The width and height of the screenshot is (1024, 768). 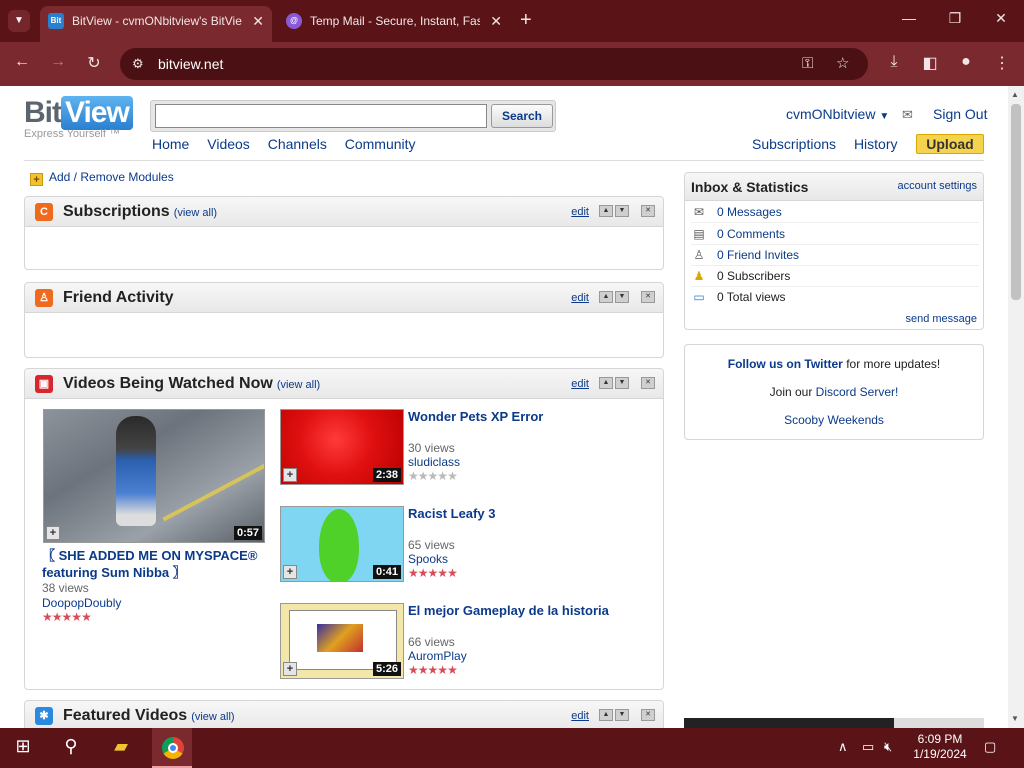 What do you see at coordinates (94, 63) in the screenshot?
I see `reload-icon: ↻` at bounding box center [94, 63].